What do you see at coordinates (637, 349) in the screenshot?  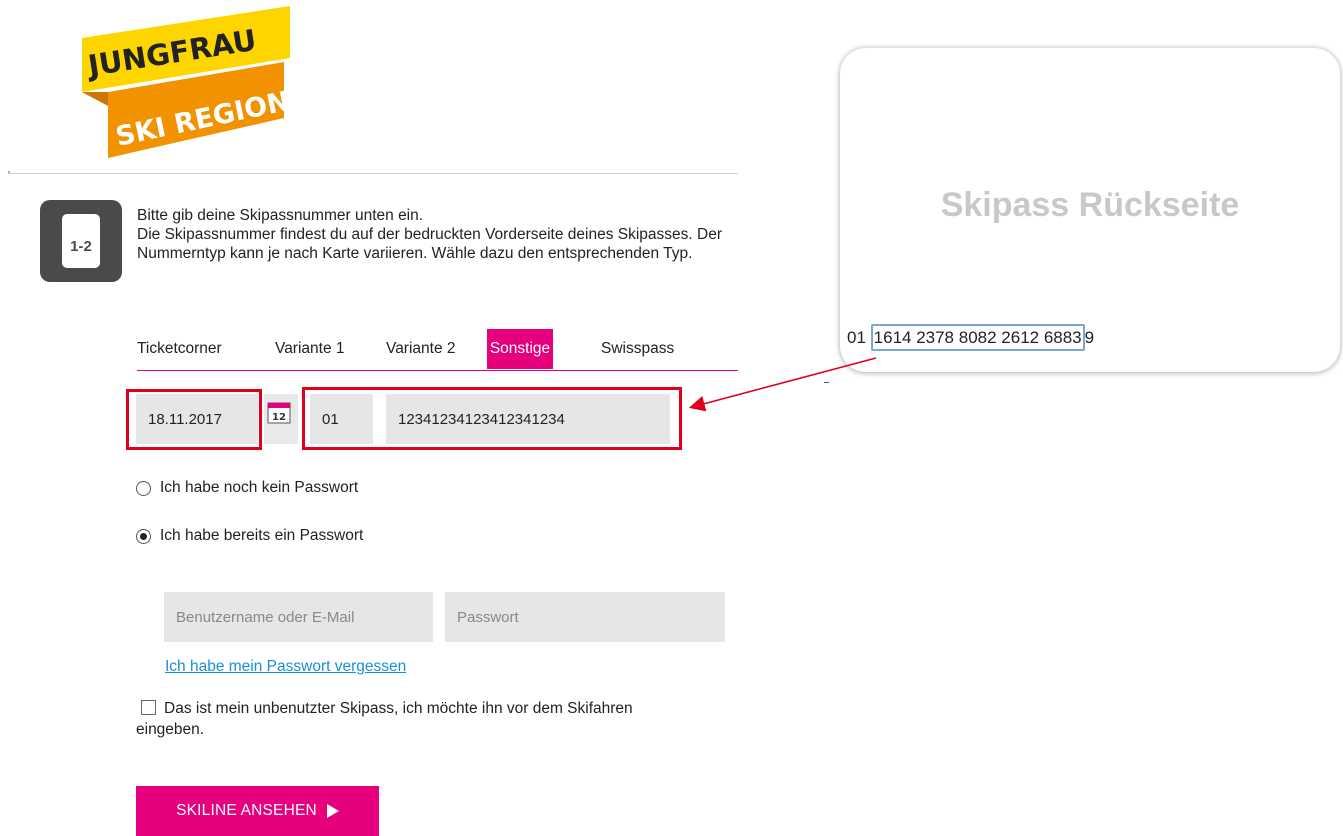 I see `tab-swisspass: Swisspass` at bounding box center [637, 349].